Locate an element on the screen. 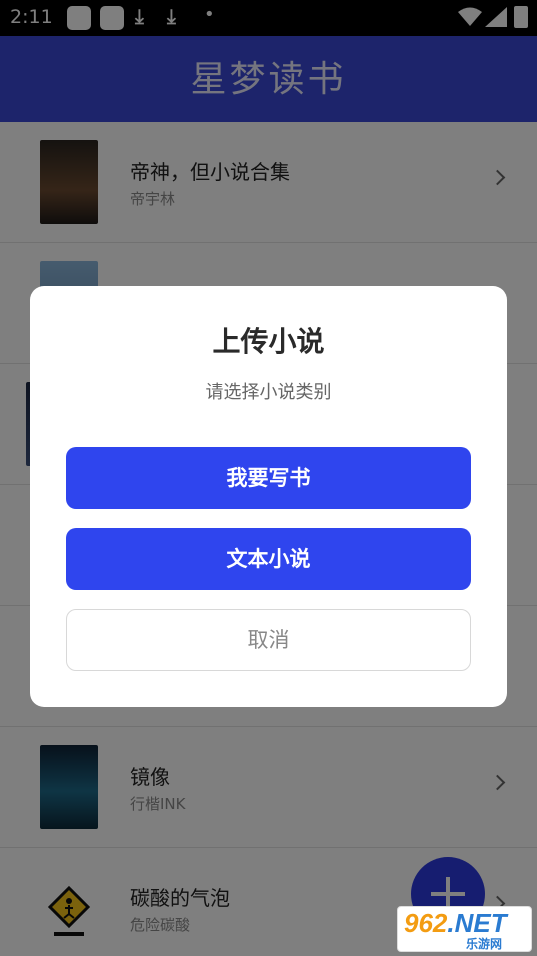  write-book-button: 我要写书 is located at coordinates (268, 478).